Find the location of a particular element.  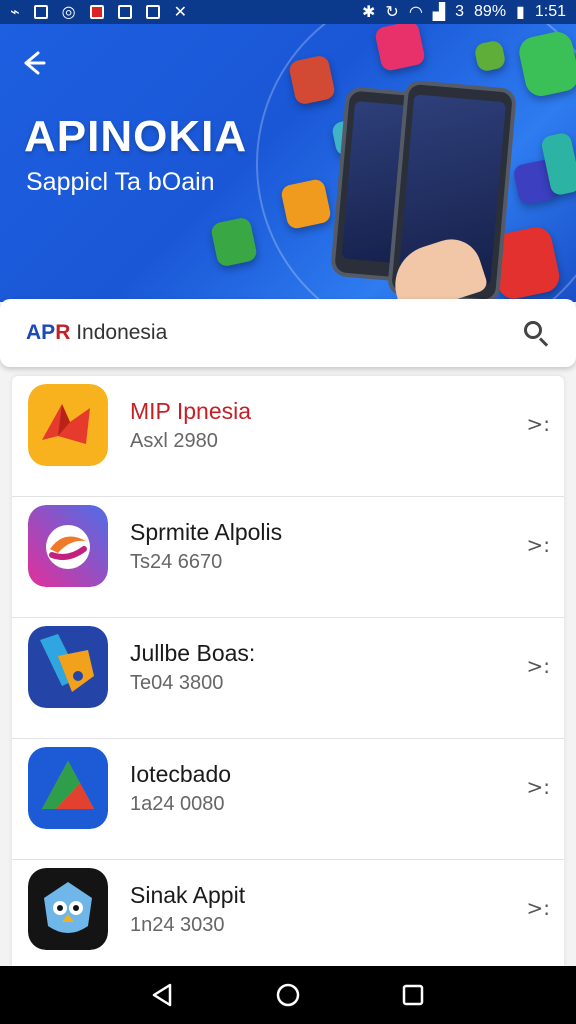

sync-icon: ↻ is located at coordinates (392, 12).